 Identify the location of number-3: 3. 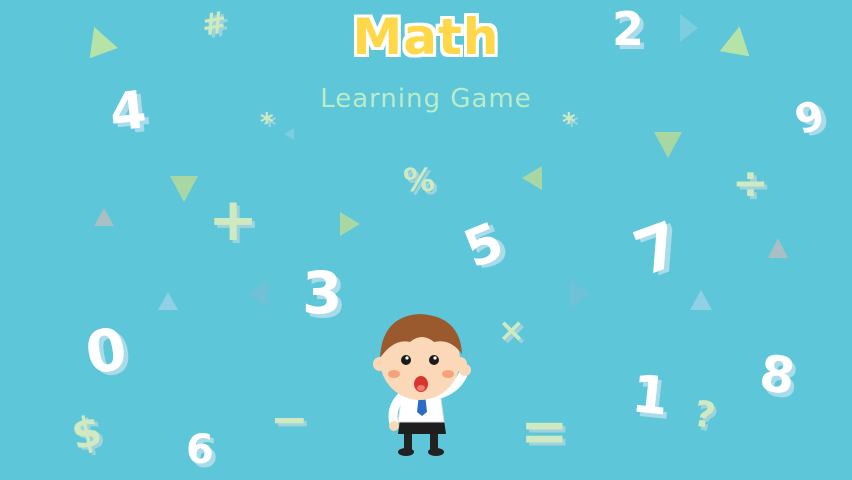
(322, 293).